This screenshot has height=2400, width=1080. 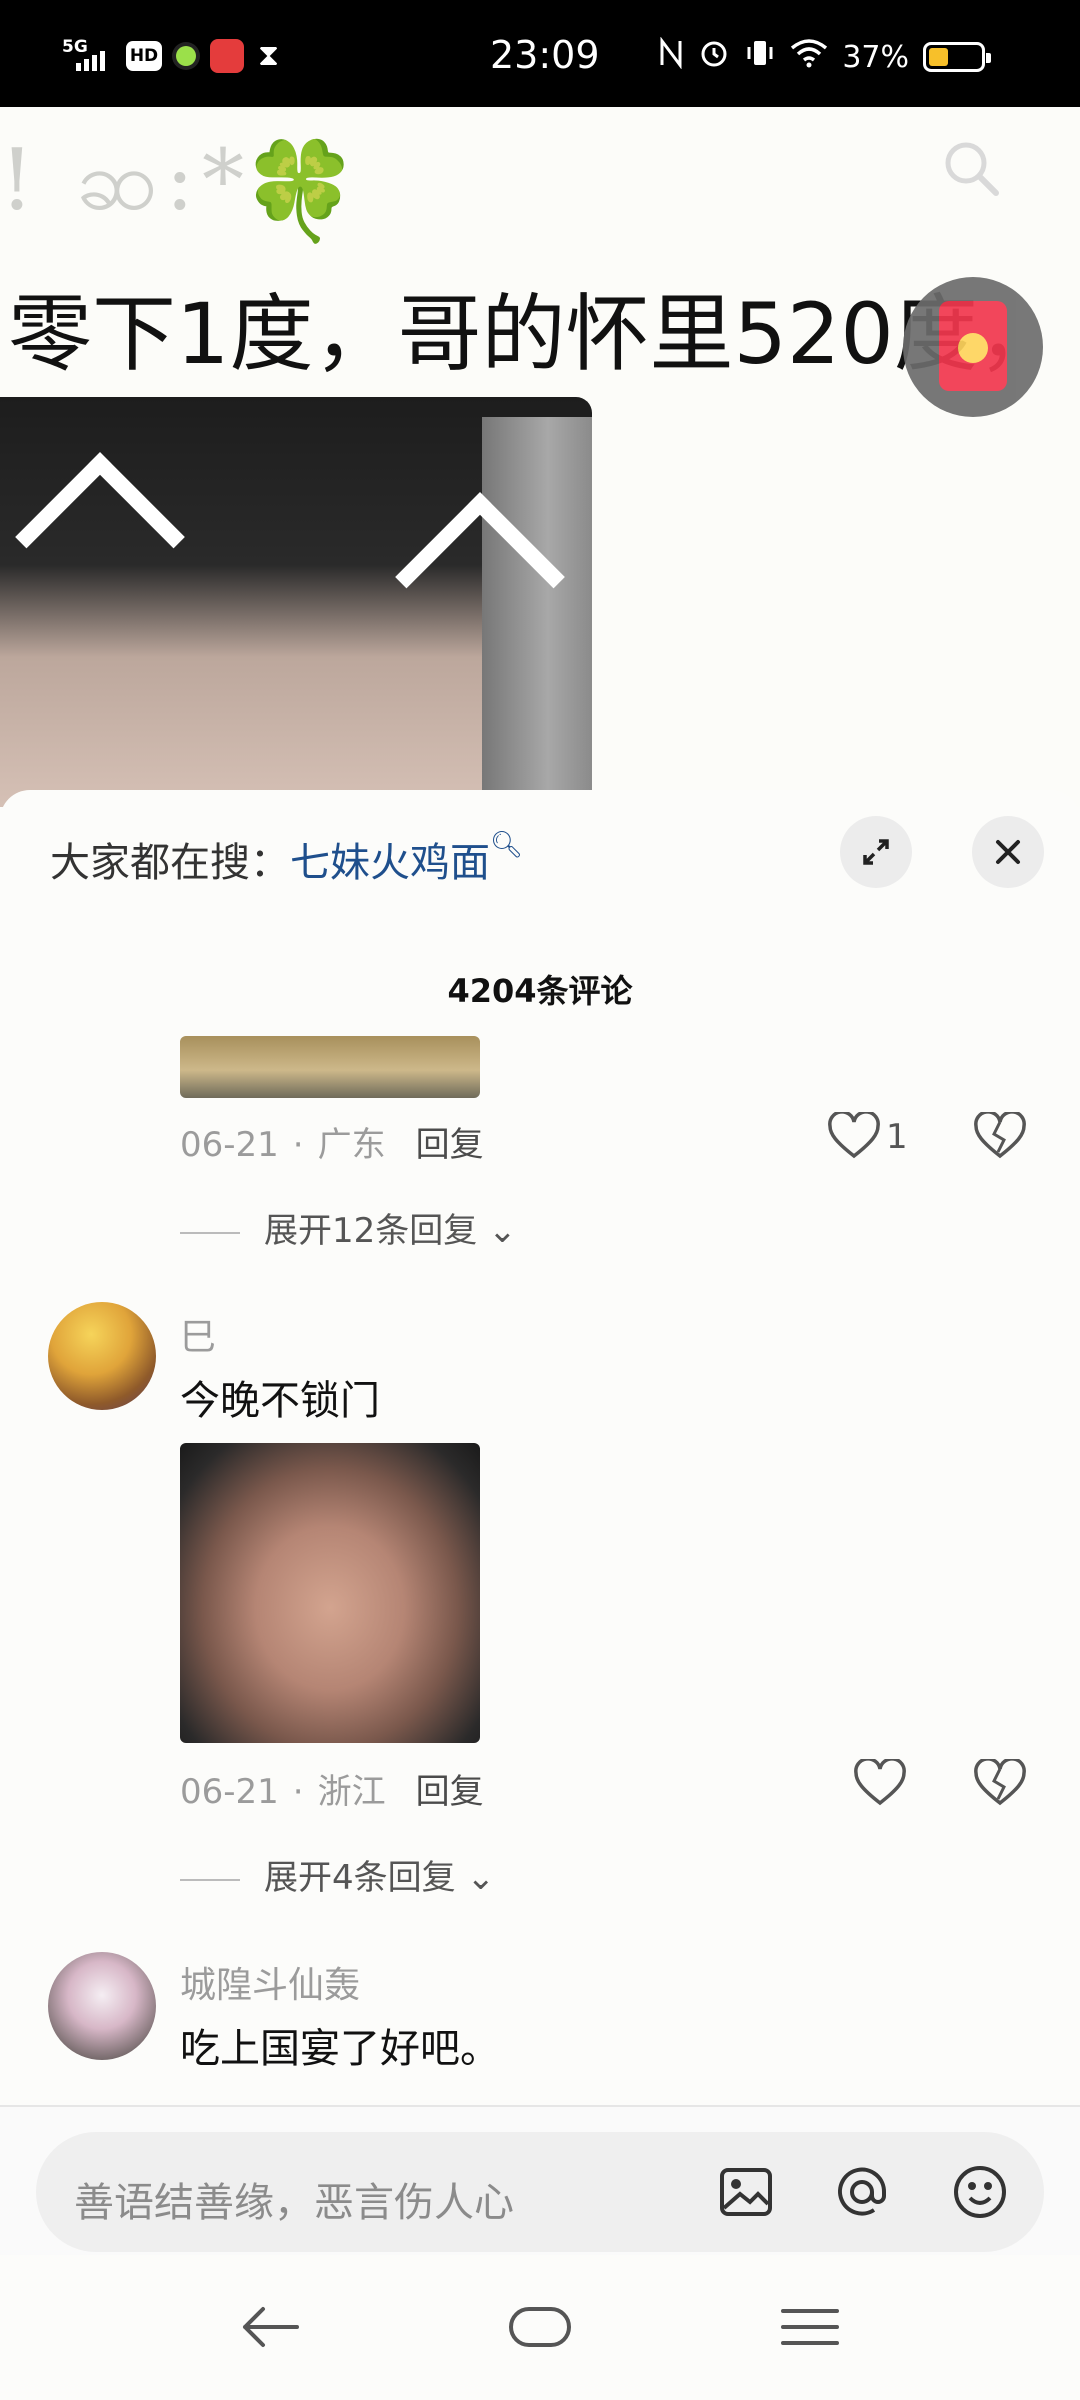 What do you see at coordinates (198, 1334) in the screenshot?
I see `comment-username: 巳` at bounding box center [198, 1334].